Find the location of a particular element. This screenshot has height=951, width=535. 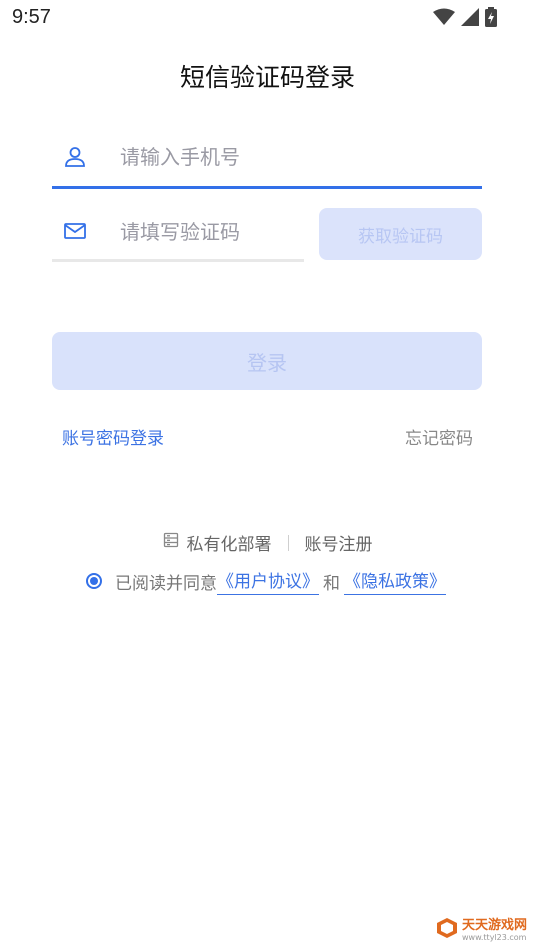

user-agreement-link: 《用户协议》 is located at coordinates (268, 581).